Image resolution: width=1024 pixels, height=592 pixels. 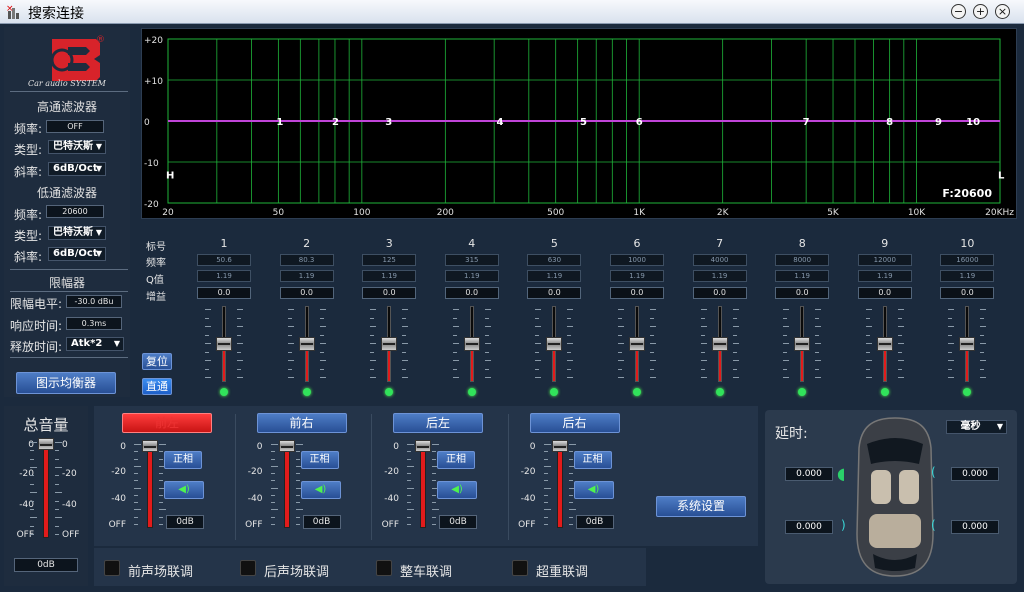 What do you see at coordinates (94, 323) in the screenshot?
I see `attack-time-input: 0.3ms` at bounding box center [94, 323].